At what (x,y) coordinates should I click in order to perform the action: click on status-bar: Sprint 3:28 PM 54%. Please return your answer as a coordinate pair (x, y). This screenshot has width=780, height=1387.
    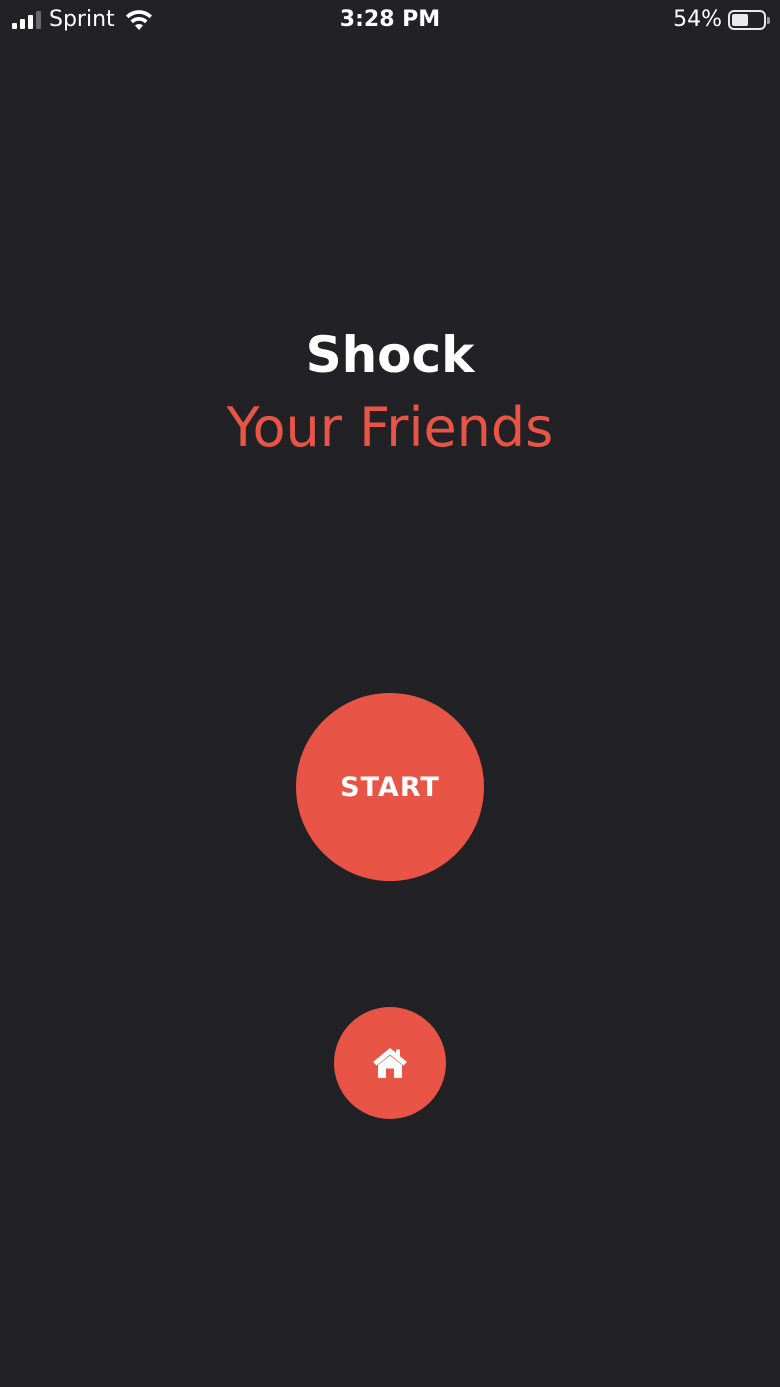
    Looking at the image, I should click on (390, 20).